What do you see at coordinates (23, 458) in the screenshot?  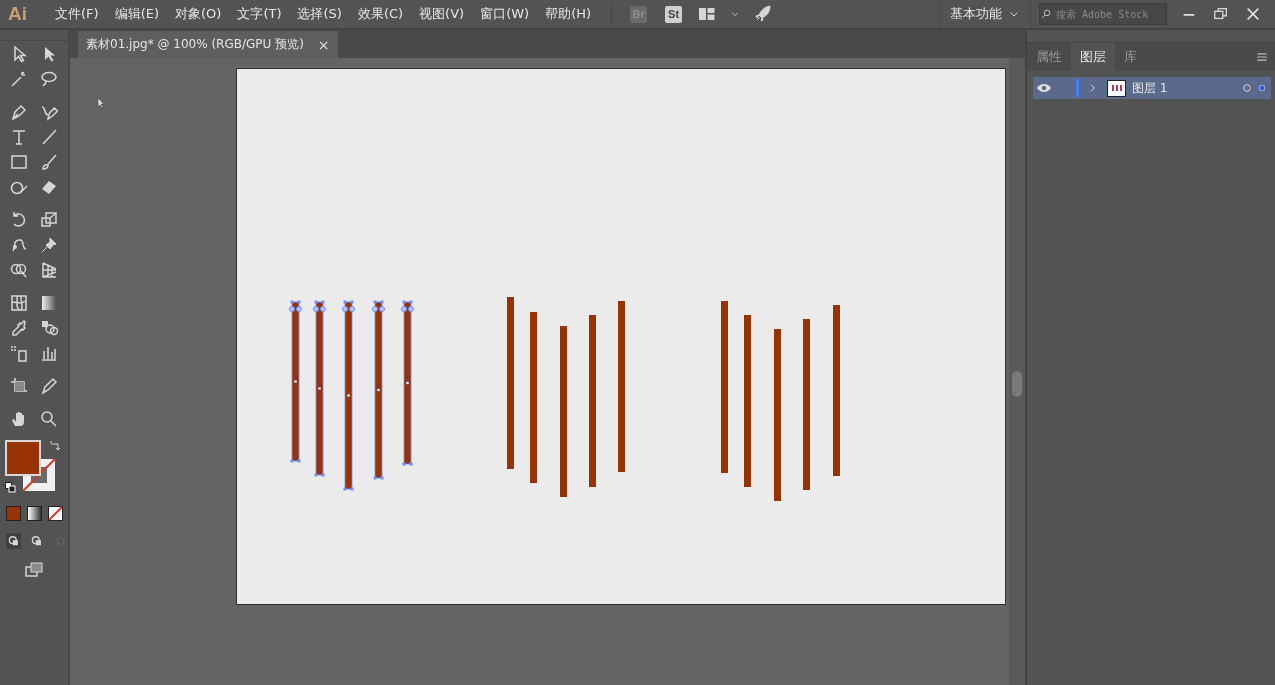 I see `fill-color-swatch` at bounding box center [23, 458].